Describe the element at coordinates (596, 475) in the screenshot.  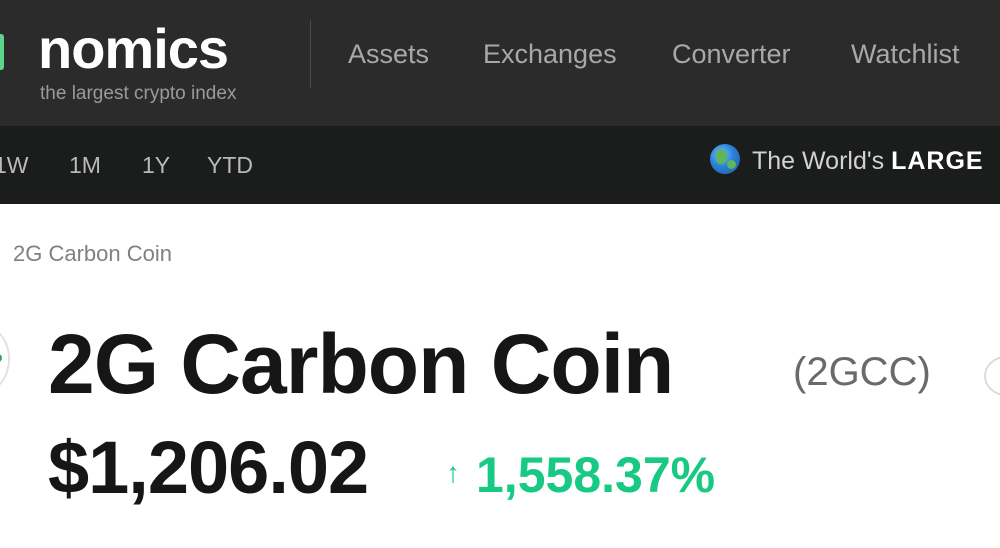
I see `price-change: 1,558.37%` at that location.